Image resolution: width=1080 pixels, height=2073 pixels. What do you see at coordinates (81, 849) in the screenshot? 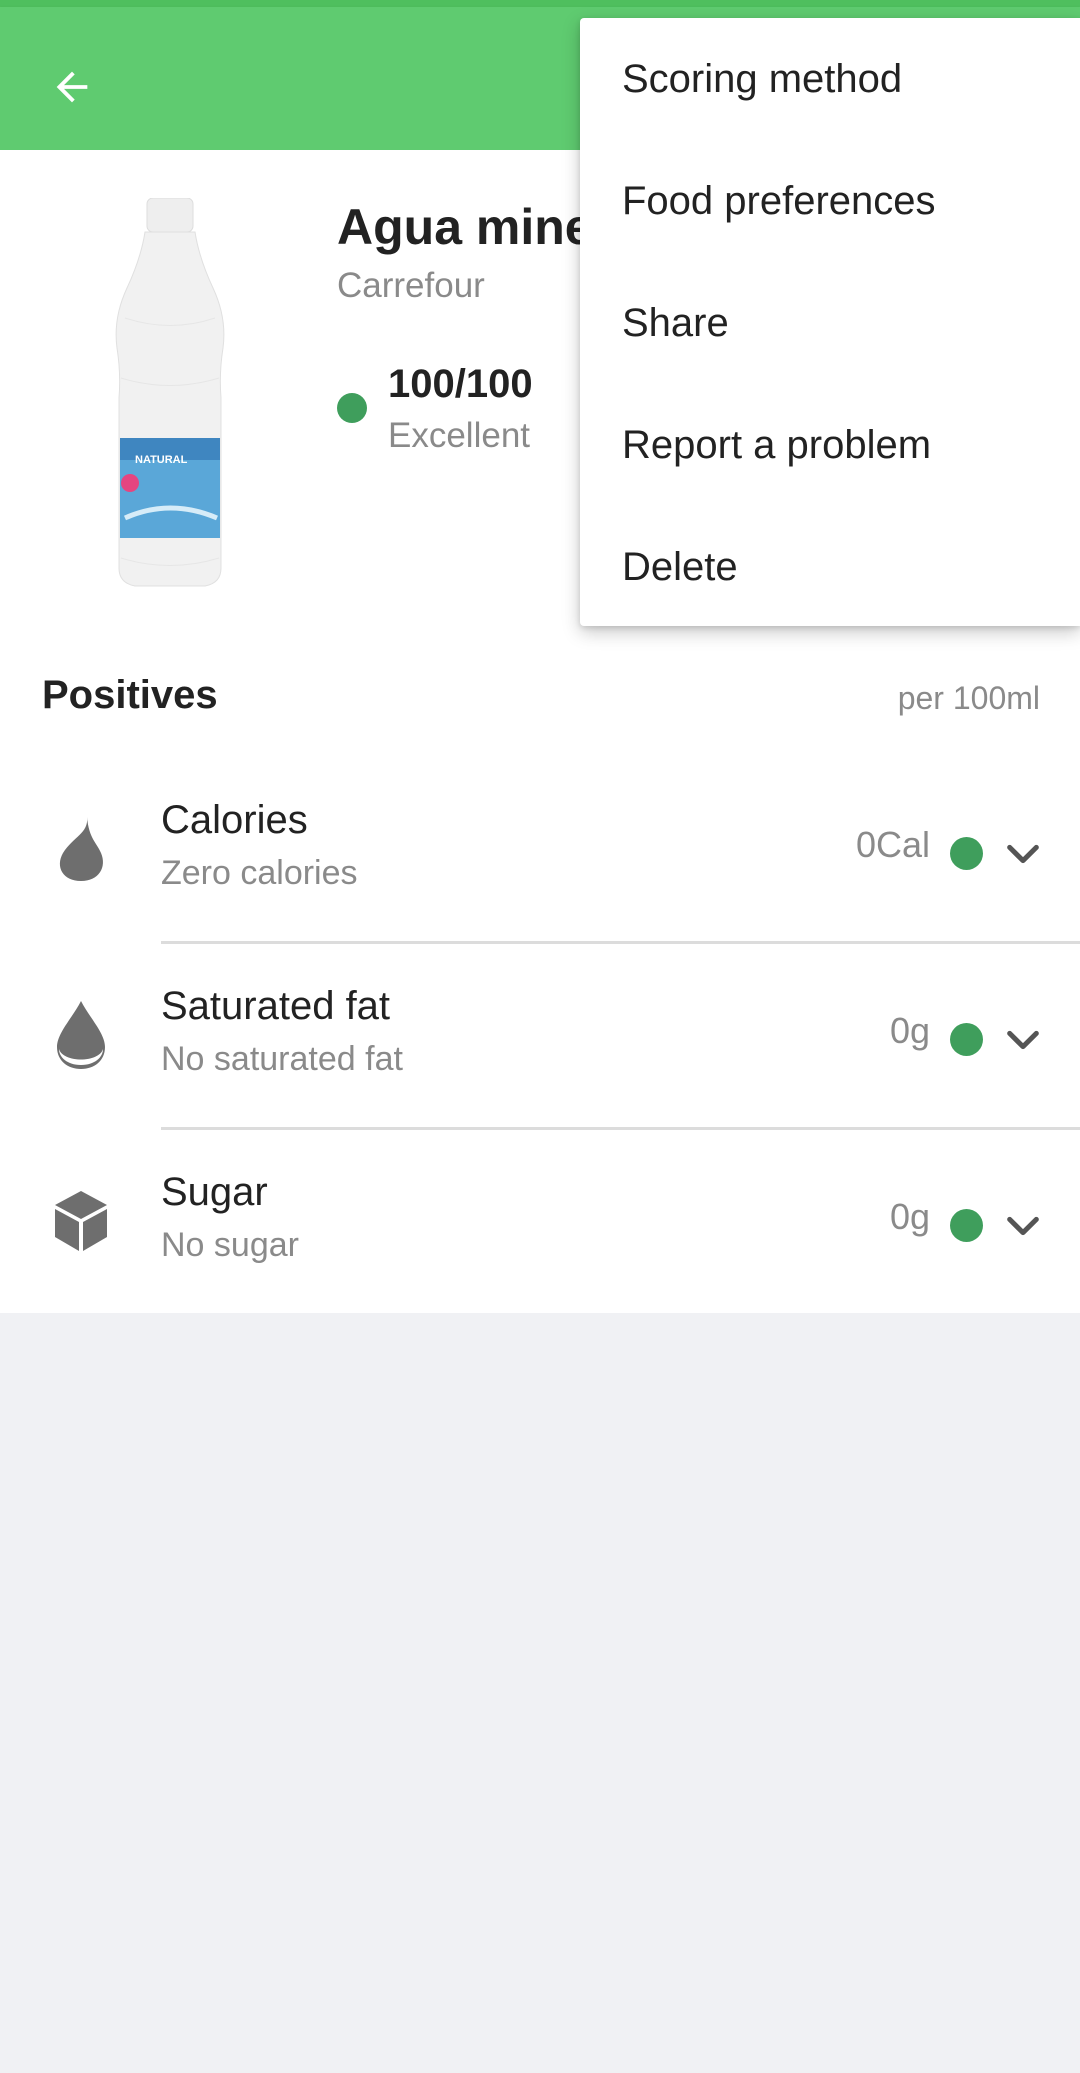
I see `flame-icon` at bounding box center [81, 849].